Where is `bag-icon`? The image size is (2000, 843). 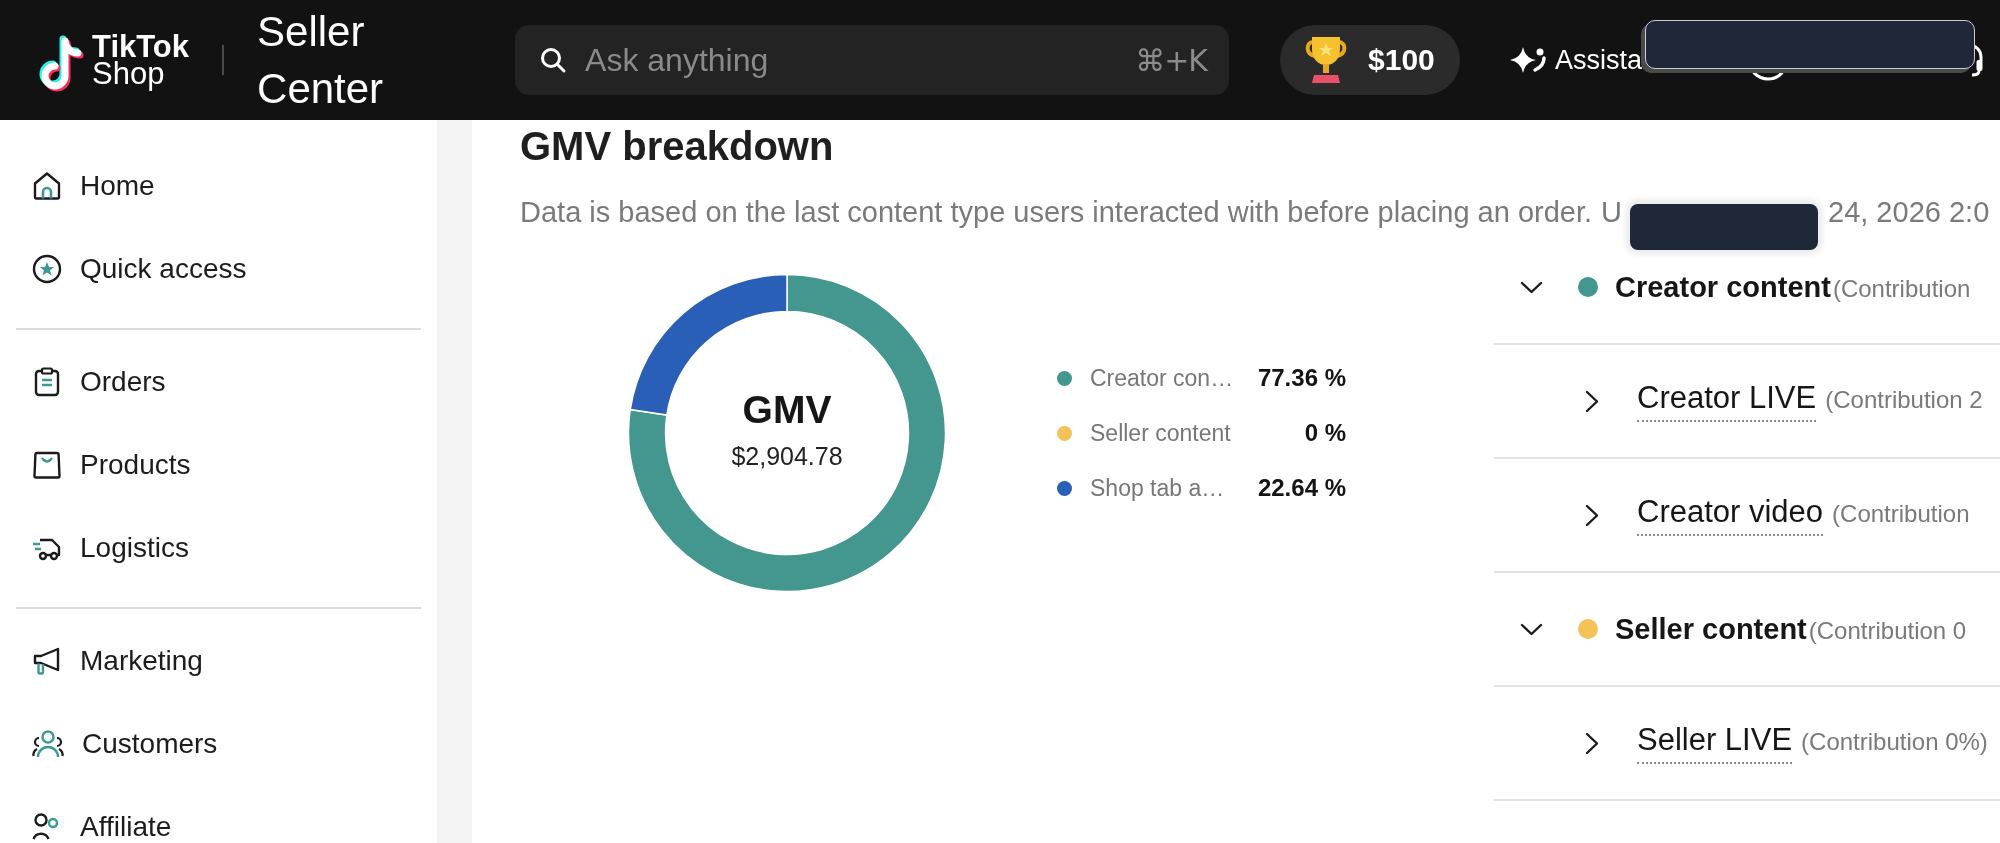
bag-icon is located at coordinates (47, 464).